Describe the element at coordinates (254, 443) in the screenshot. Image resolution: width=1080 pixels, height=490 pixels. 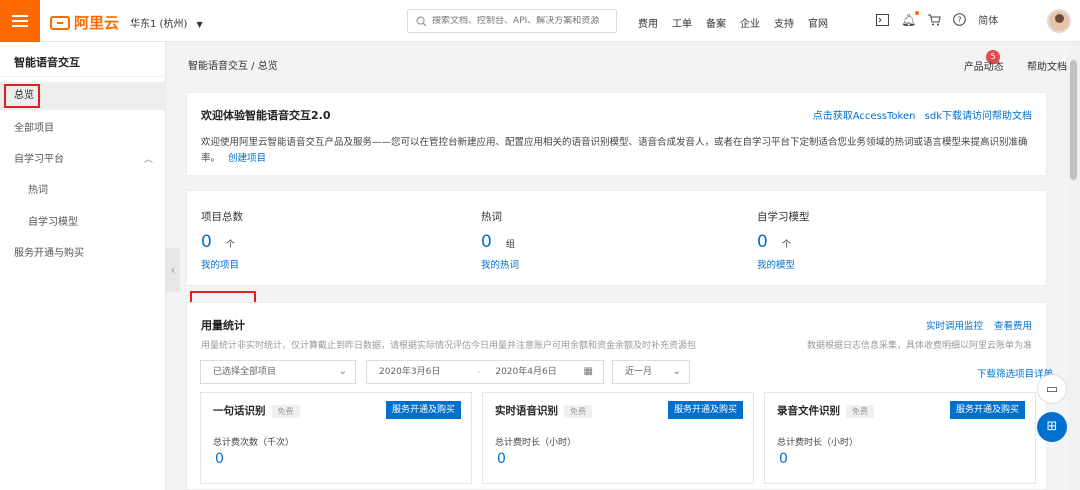
I see `metric-label: 总计费次数（千次）` at that location.